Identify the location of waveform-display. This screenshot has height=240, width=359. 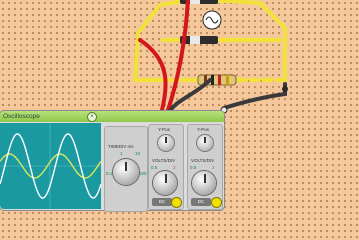
(51, 166).